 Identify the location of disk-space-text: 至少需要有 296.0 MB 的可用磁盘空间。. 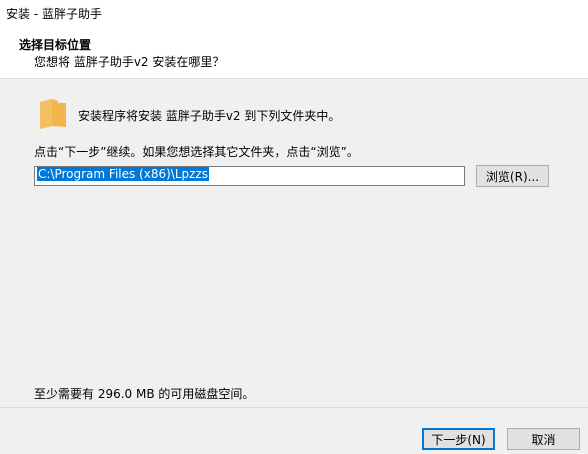
(144, 394).